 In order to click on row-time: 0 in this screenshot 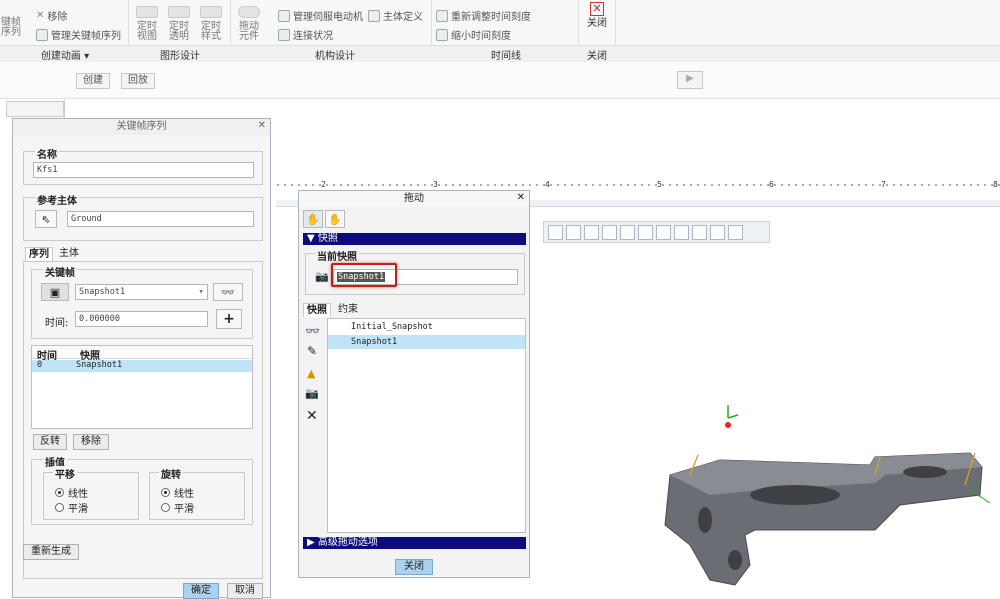, I will do `click(40, 365)`.